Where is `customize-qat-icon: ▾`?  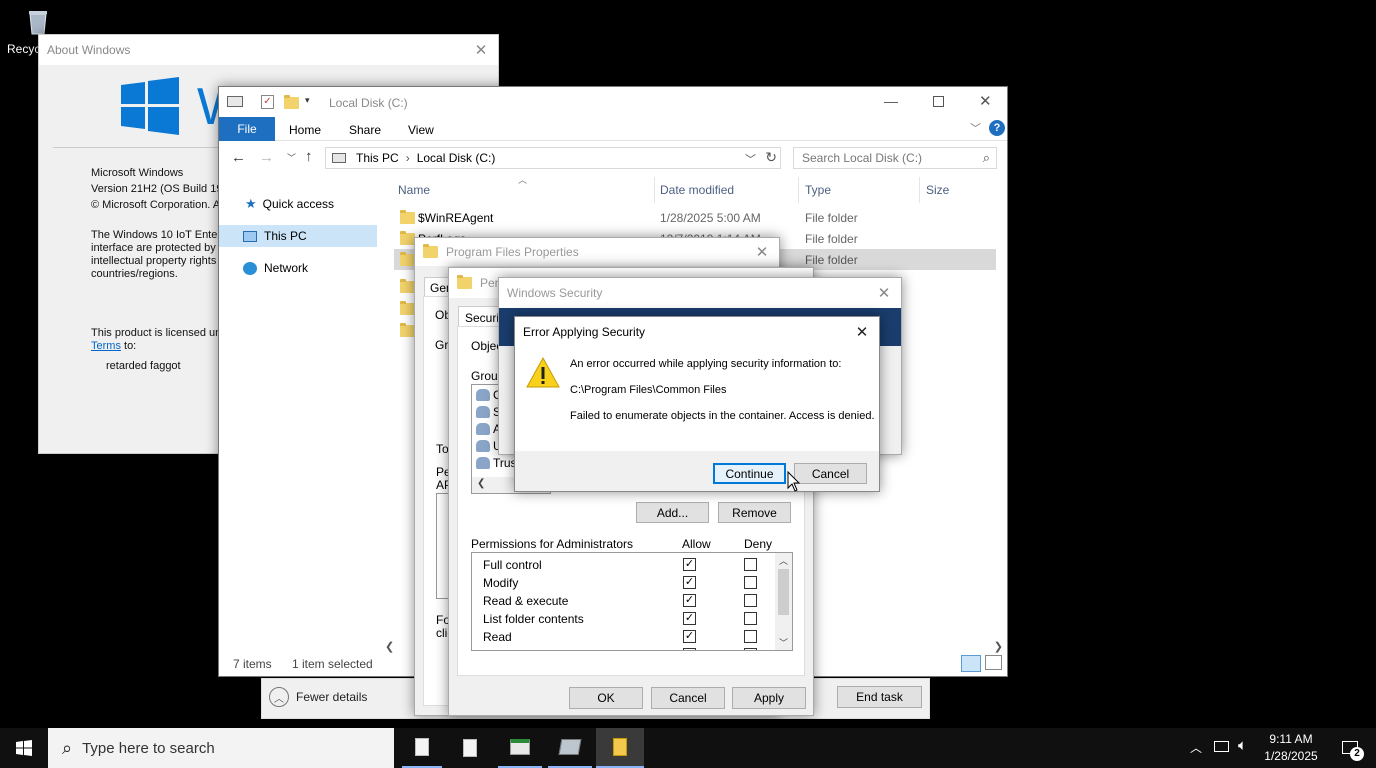
customize-qat-icon: ▾ is located at coordinates (307, 100).